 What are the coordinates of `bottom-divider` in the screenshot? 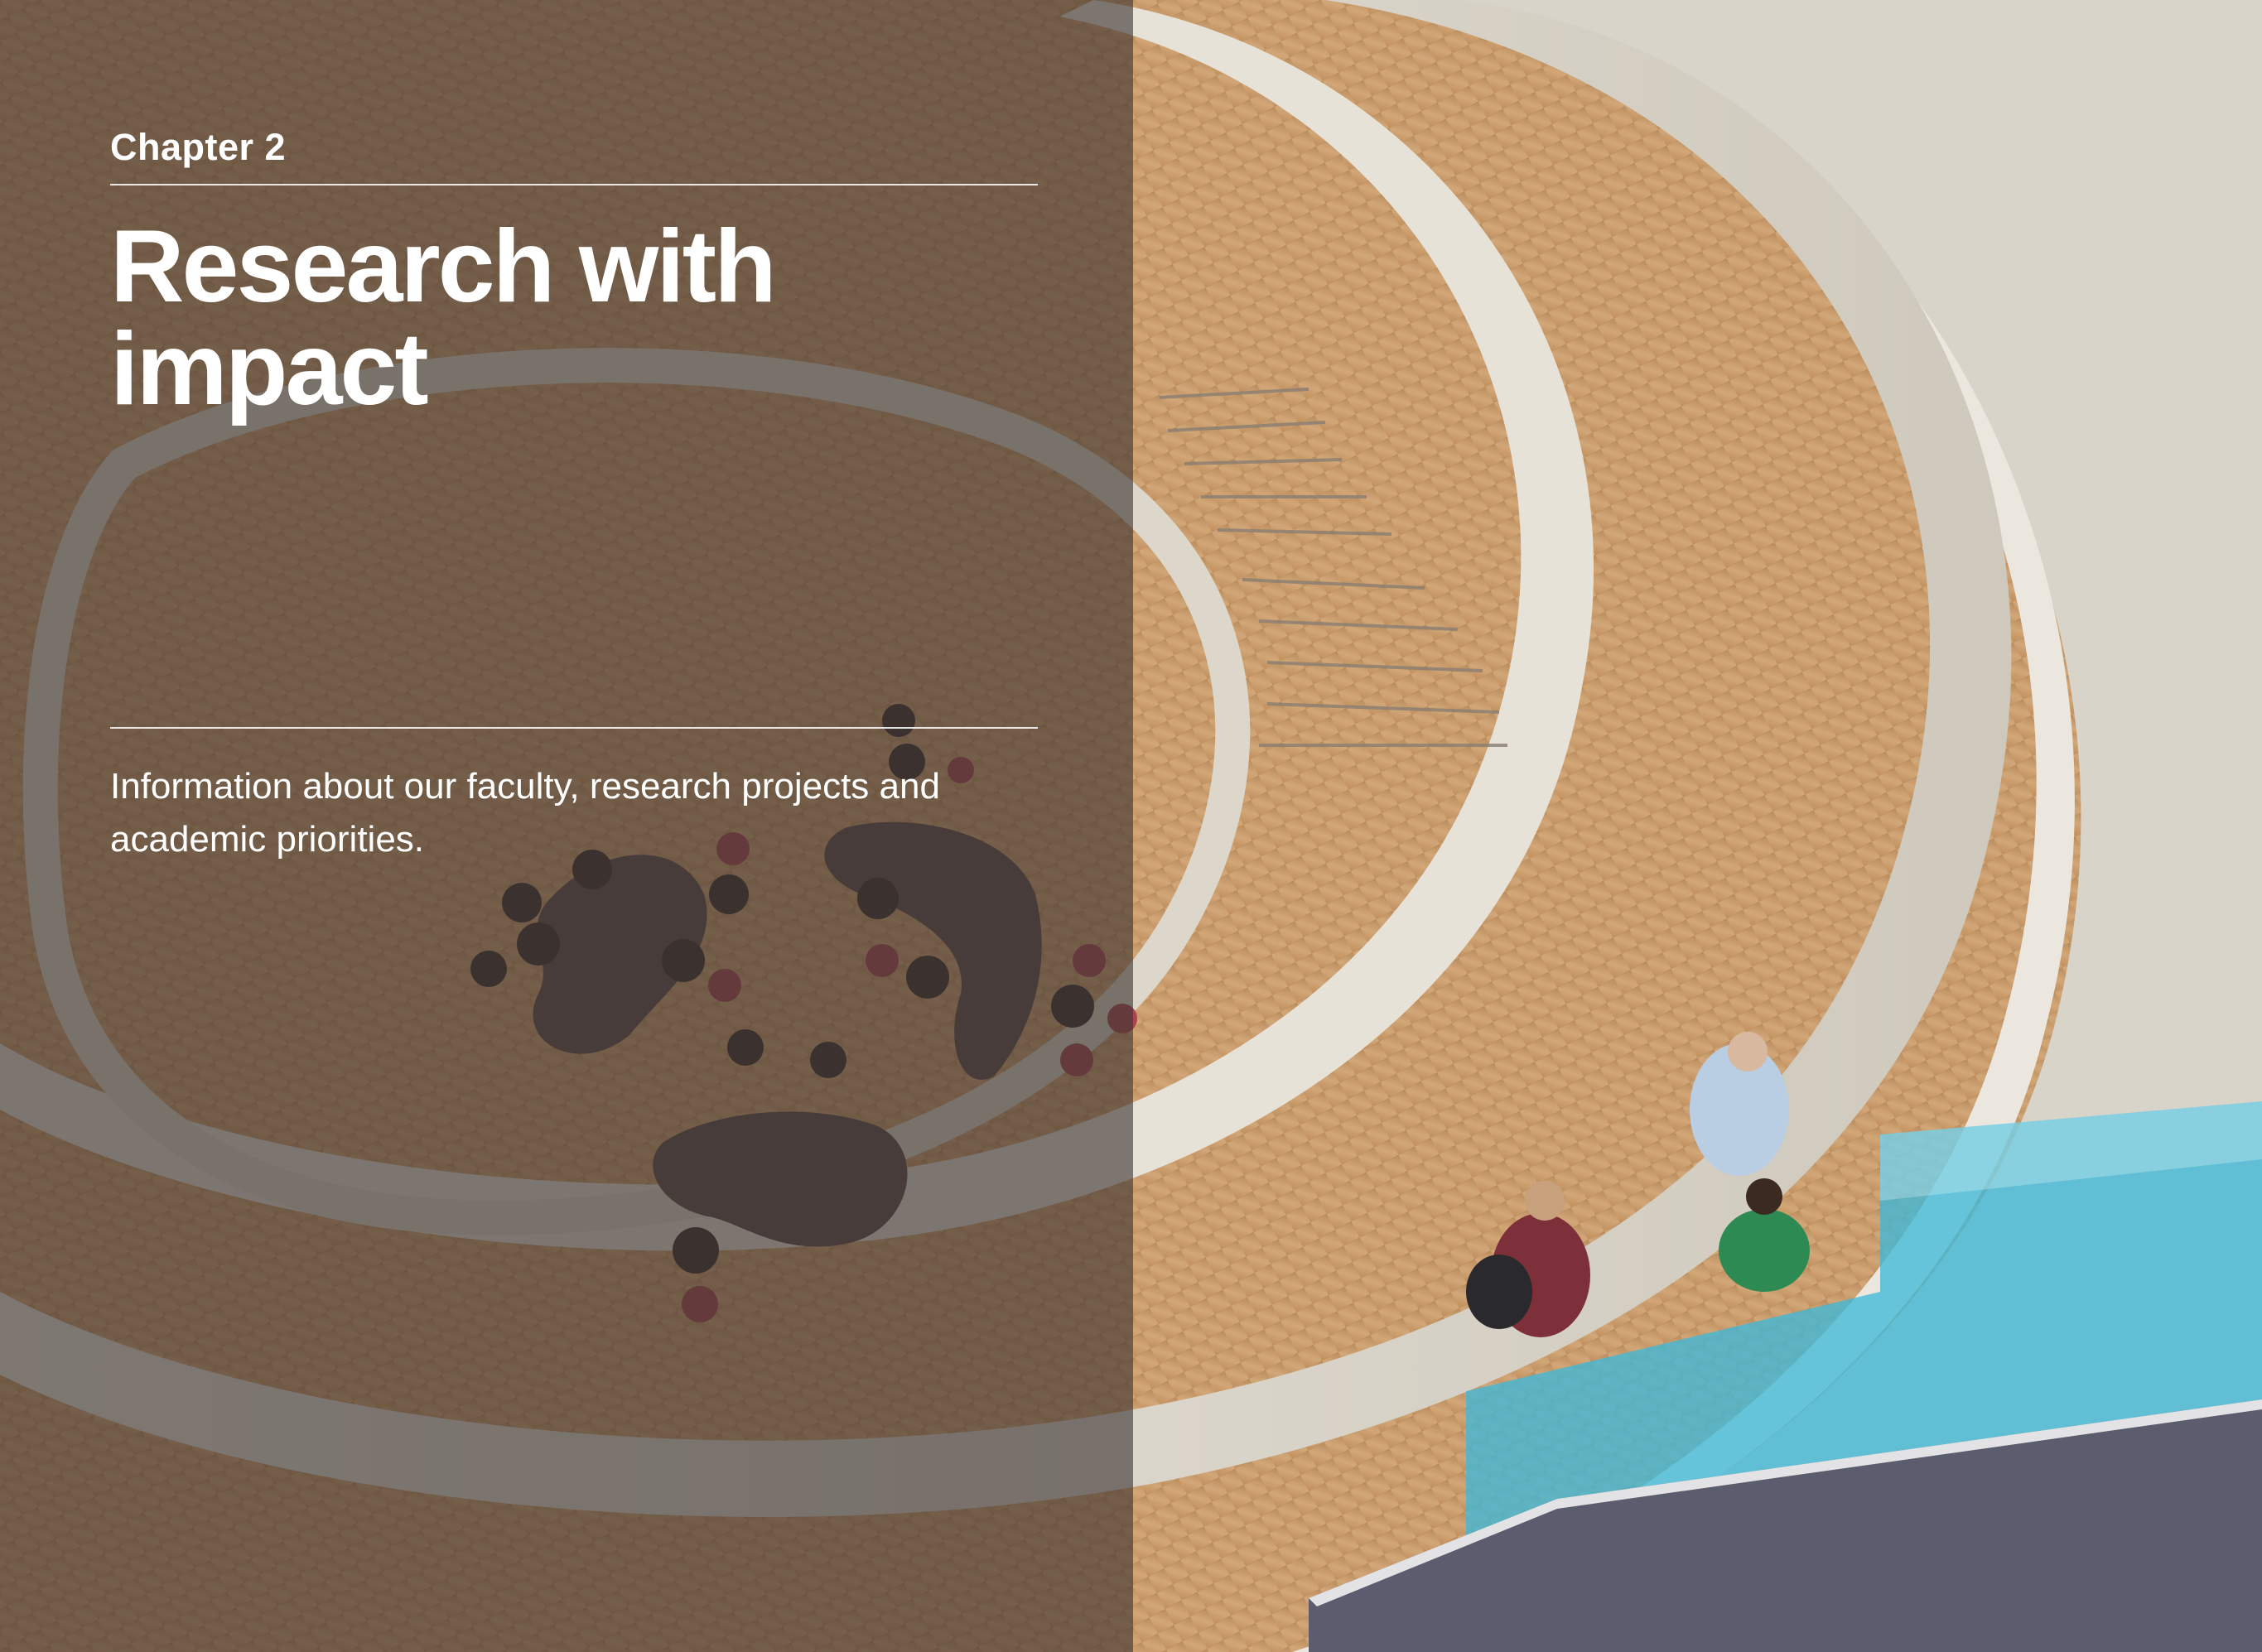 It's located at (574, 728).